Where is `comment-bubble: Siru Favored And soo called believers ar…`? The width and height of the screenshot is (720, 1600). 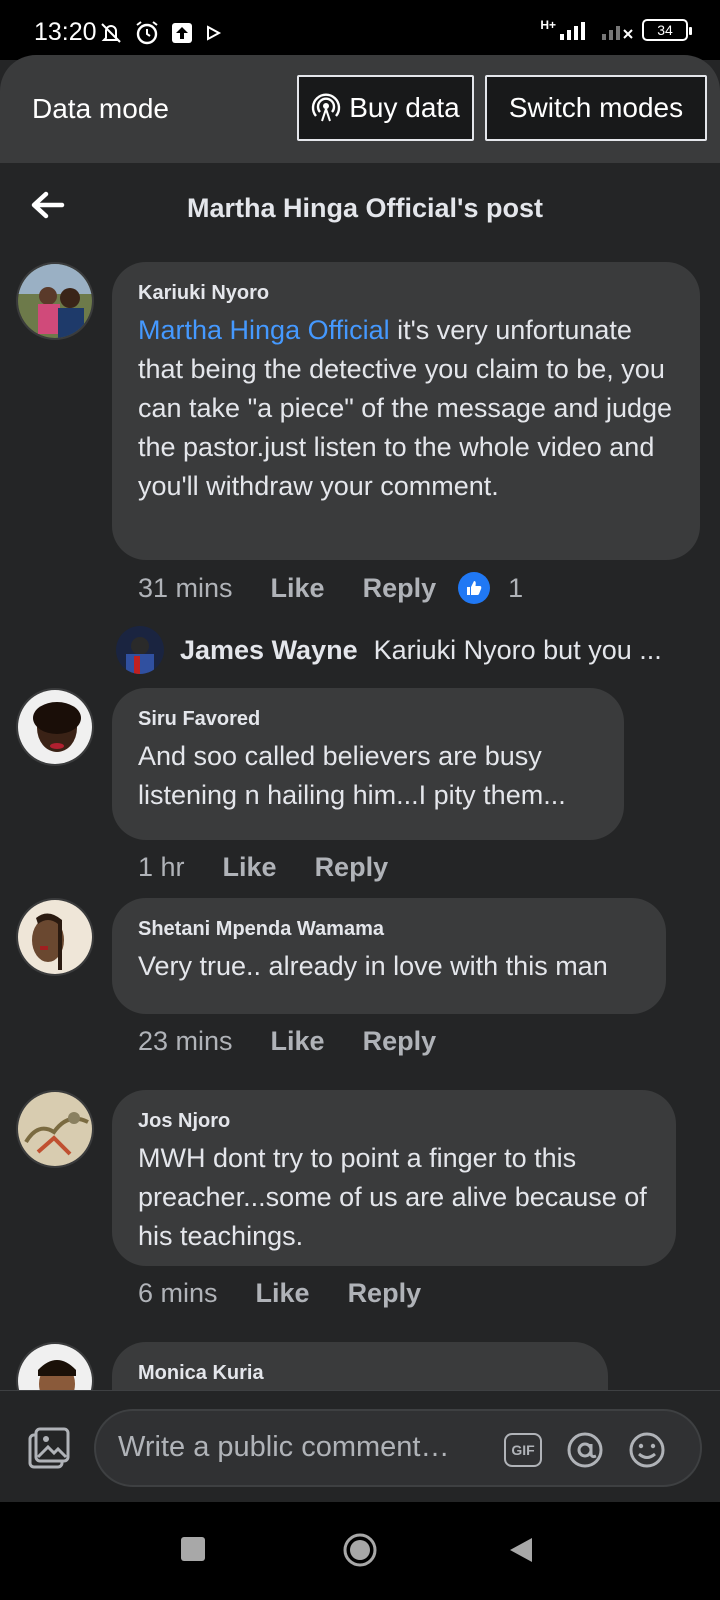 comment-bubble: Siru Favored And soo called believers ar… is located at coordinates (368, 764).